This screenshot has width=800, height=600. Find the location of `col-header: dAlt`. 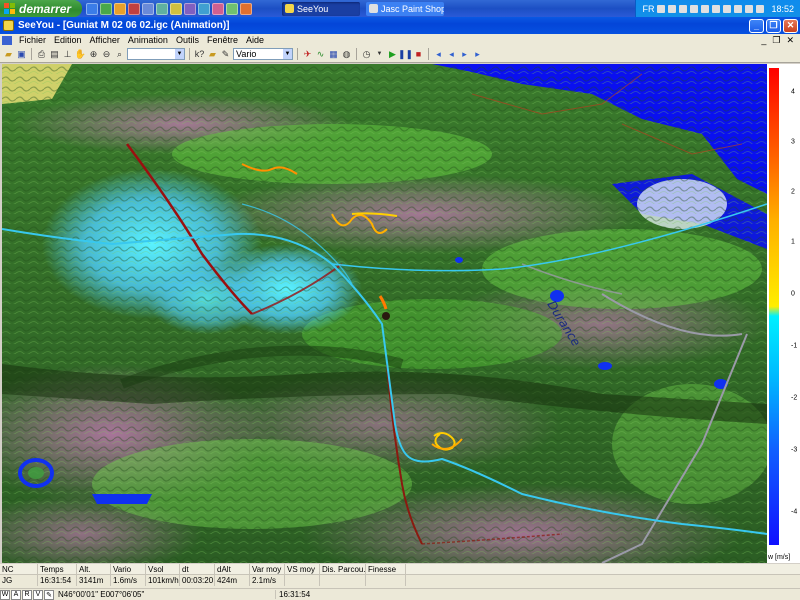

col-header: dAlt is located at coordinates (232, 569).